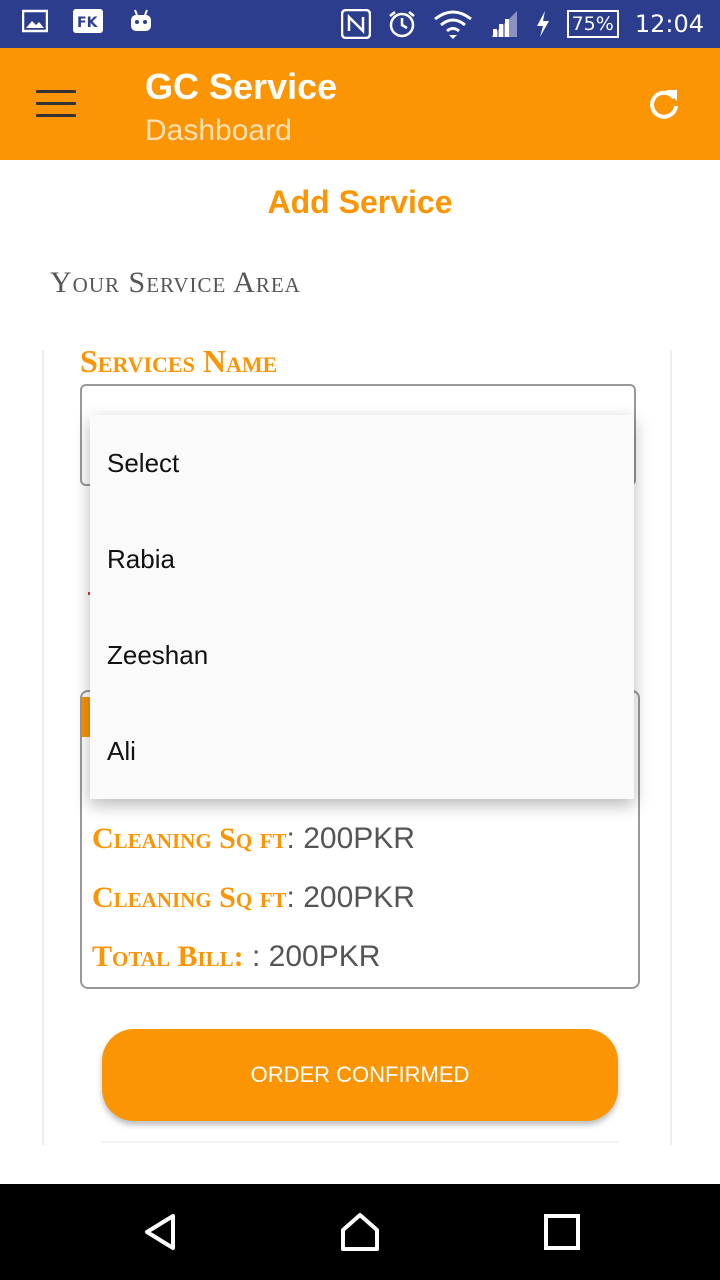 The width and height of the screenshot is (720, 1280). What do you see at coordinates (669, 24) in the screenshot?
I see `clock: 12:04` at bounding box center [669, 24].